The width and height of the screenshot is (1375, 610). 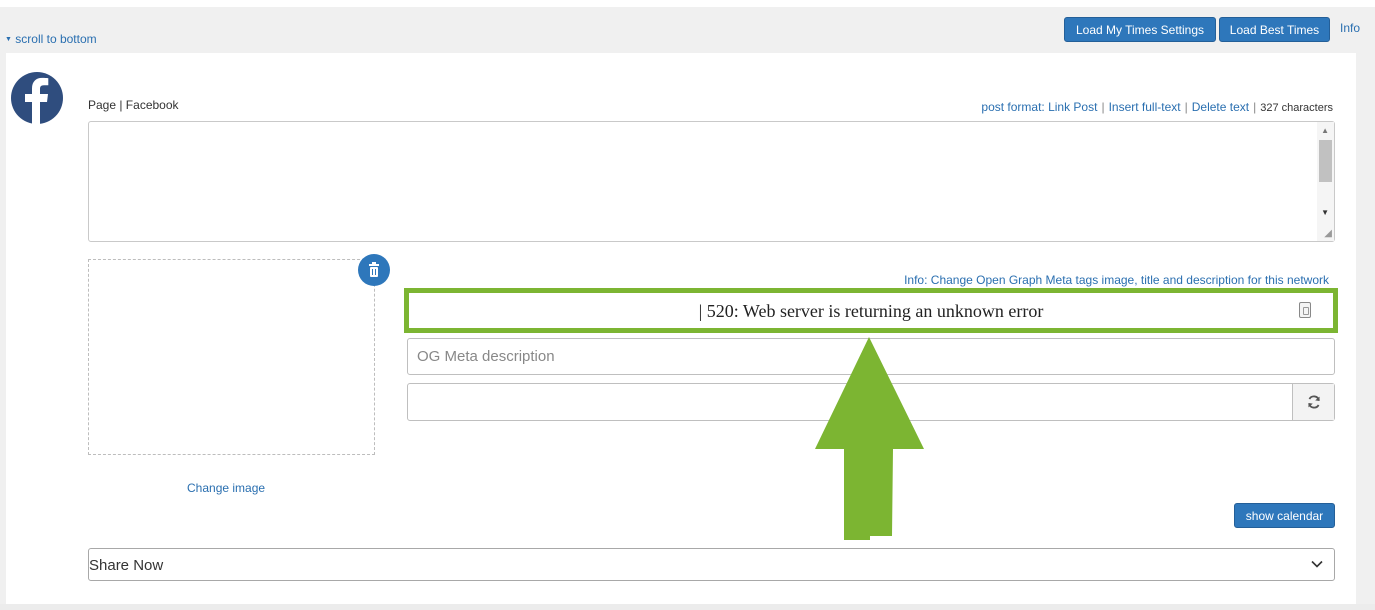 I want to click on scrollbar-thumb, so click(x=1325, y=161).